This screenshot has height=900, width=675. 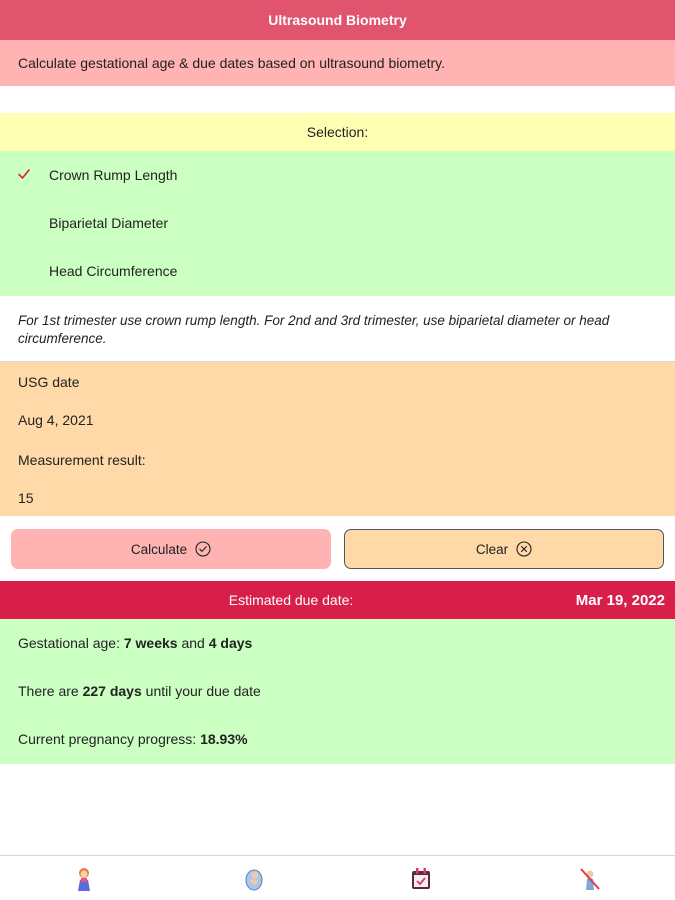 What do you see at coordinates (524, 549) in the screenshot?
I see `x-circle-icon` at bounding box center [524, 549].